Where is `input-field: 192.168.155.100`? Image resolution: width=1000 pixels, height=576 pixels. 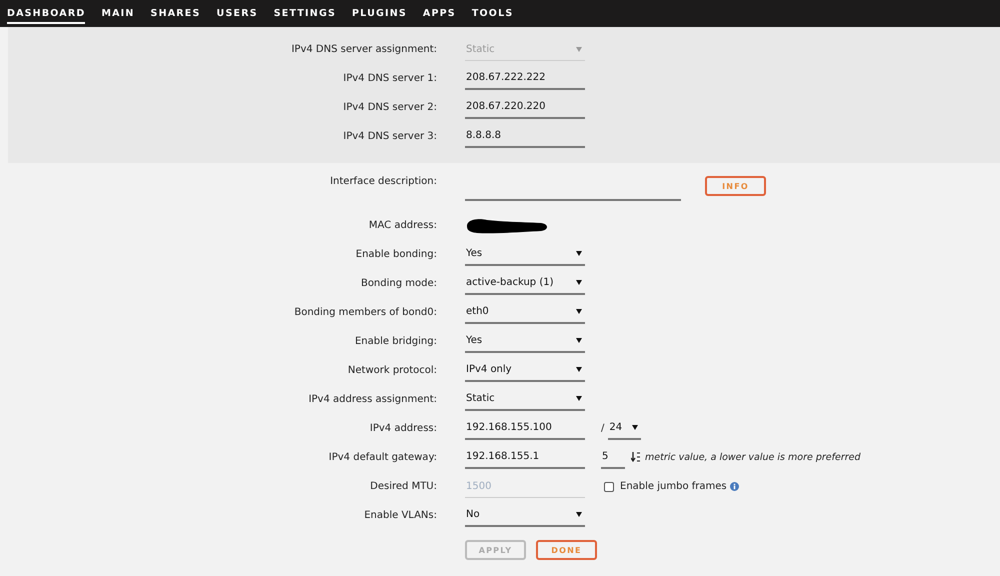 input-field: 192.168.155.100 is located at coordinates (525, 429).